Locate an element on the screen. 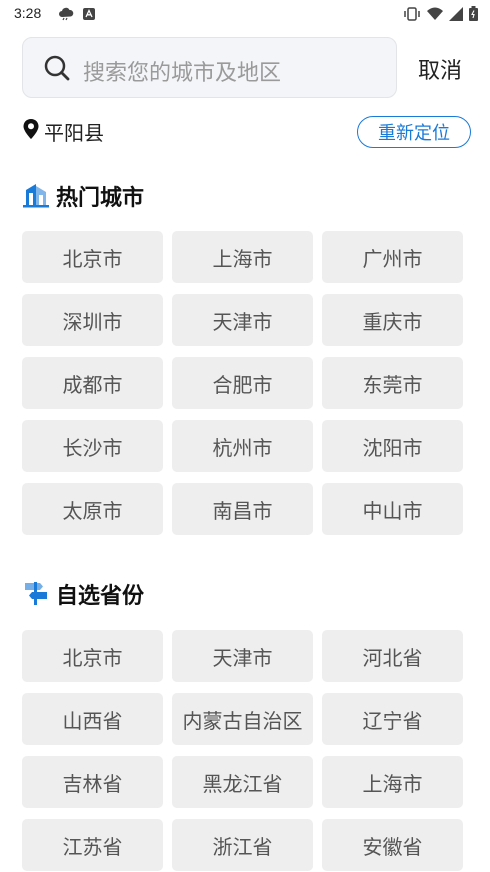 The image size is (490, 872). hot-city-chip: 杭州市 is located at coordinates (242, 446).